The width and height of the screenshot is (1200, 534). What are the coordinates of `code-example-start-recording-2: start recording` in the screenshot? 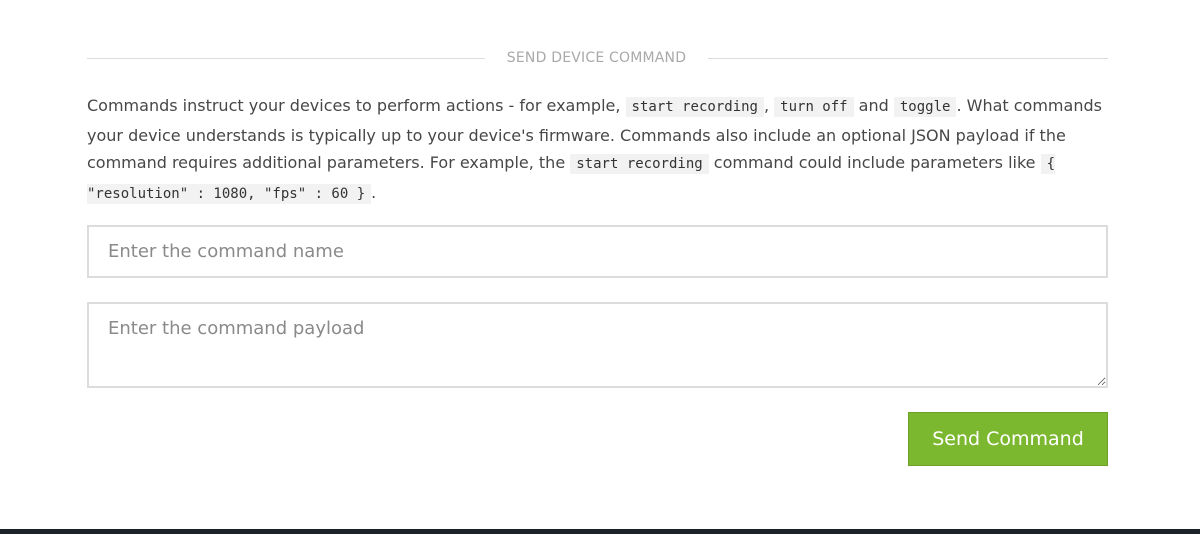 It's located at (639, 164).